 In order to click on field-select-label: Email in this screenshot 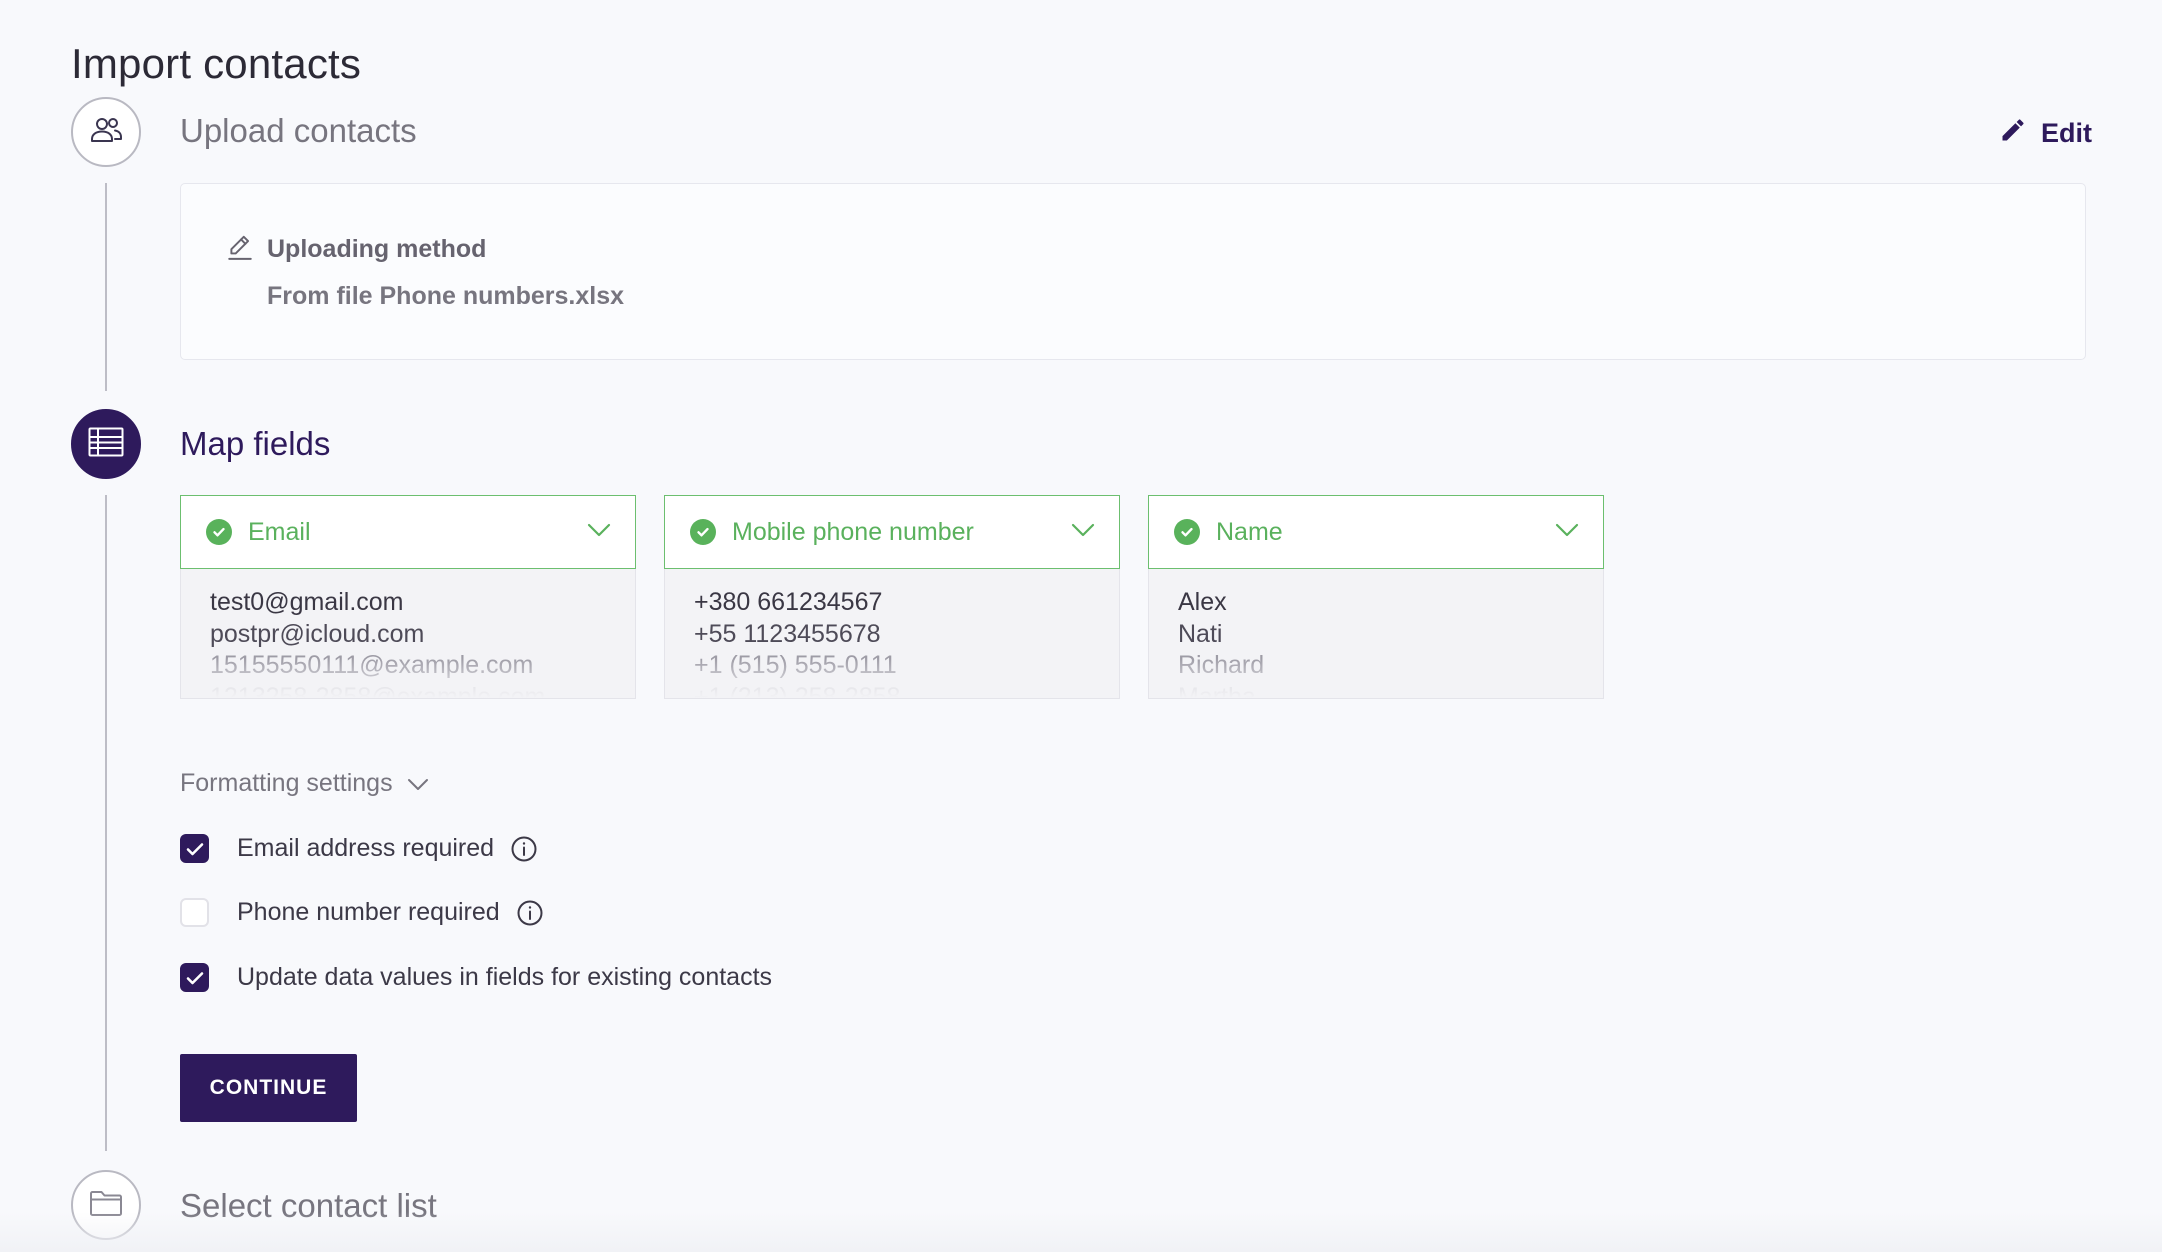, I will do `click(279, 531)`.